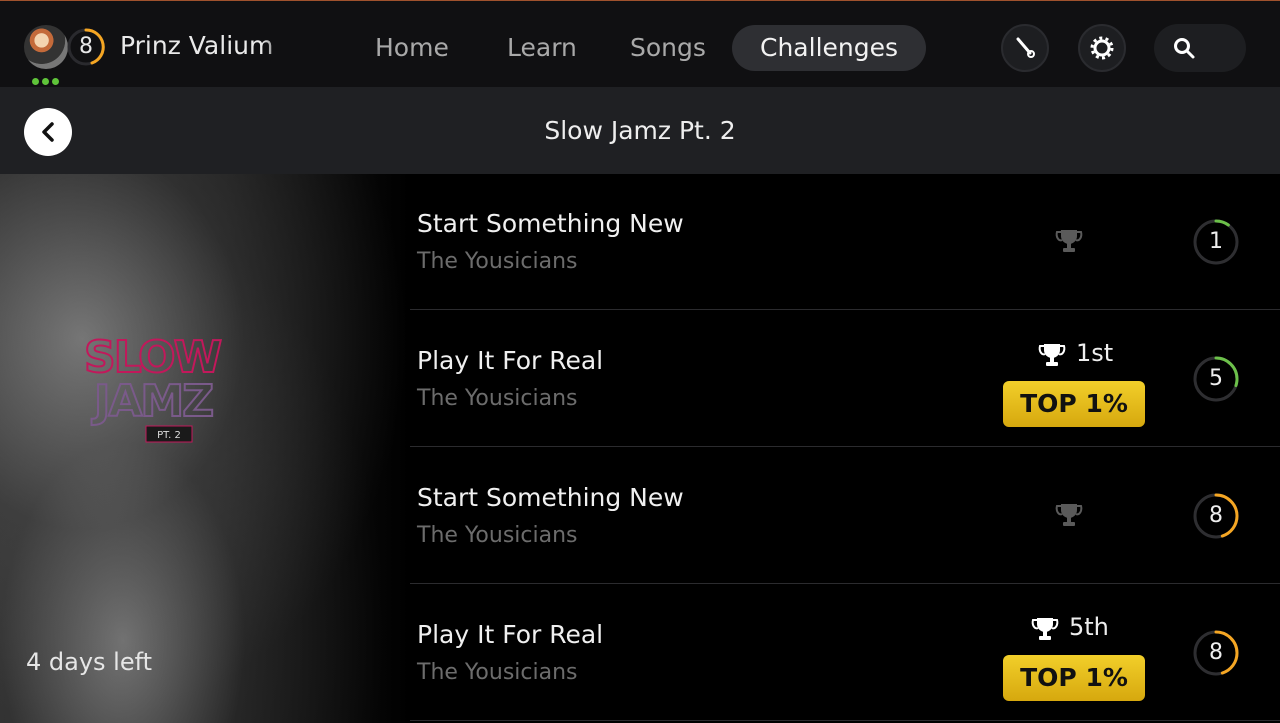 The height and width of the screenshot is (723, 1280). What do you see at coordinates (89, 662) in the screenshot?
I see `days-left-label: 4 days left` at bounding box center [89, 662].